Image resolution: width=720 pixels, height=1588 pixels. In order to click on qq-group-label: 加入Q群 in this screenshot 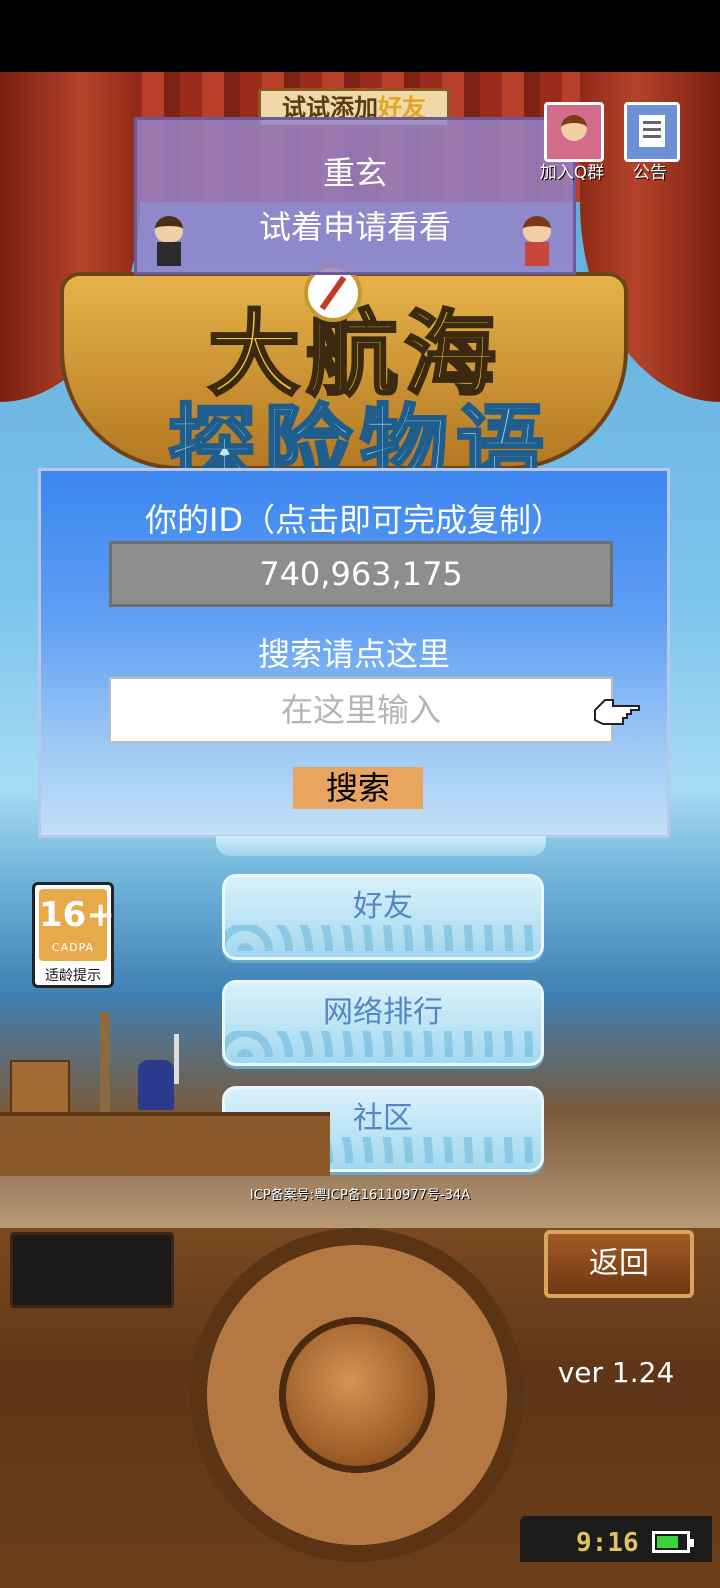, I will do `click(572, 173)`.